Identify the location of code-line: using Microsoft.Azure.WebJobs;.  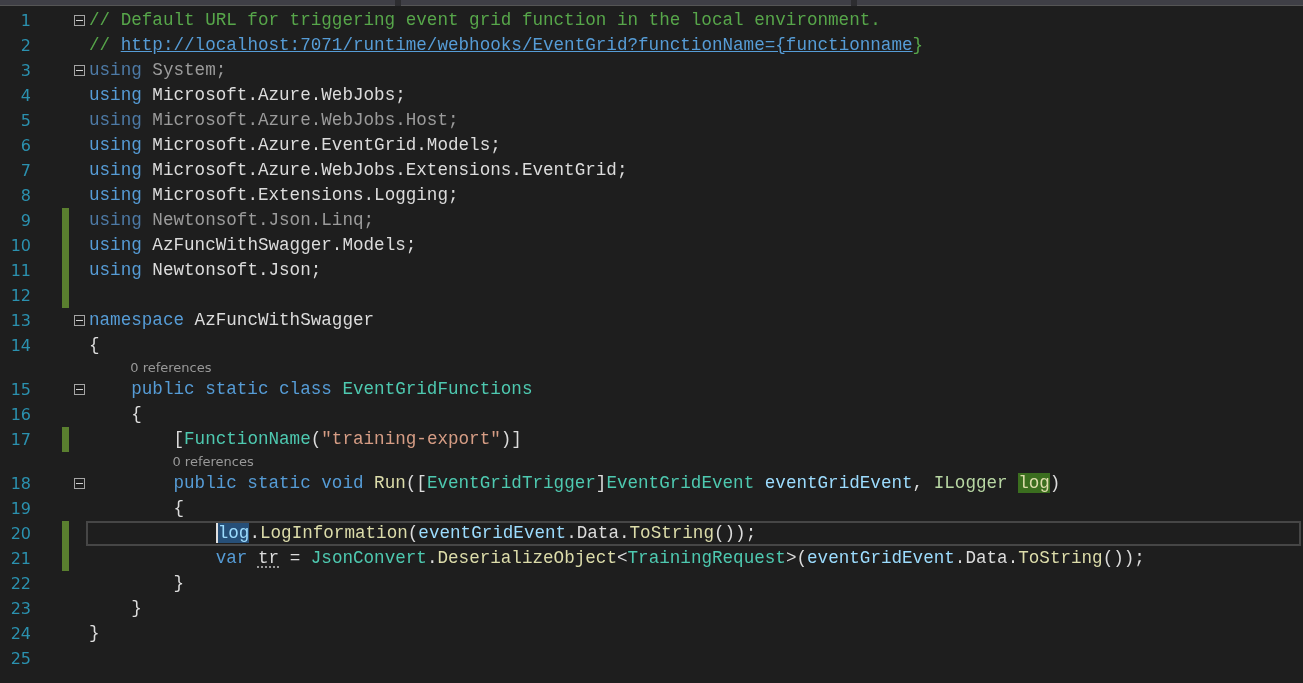
(247, 95).